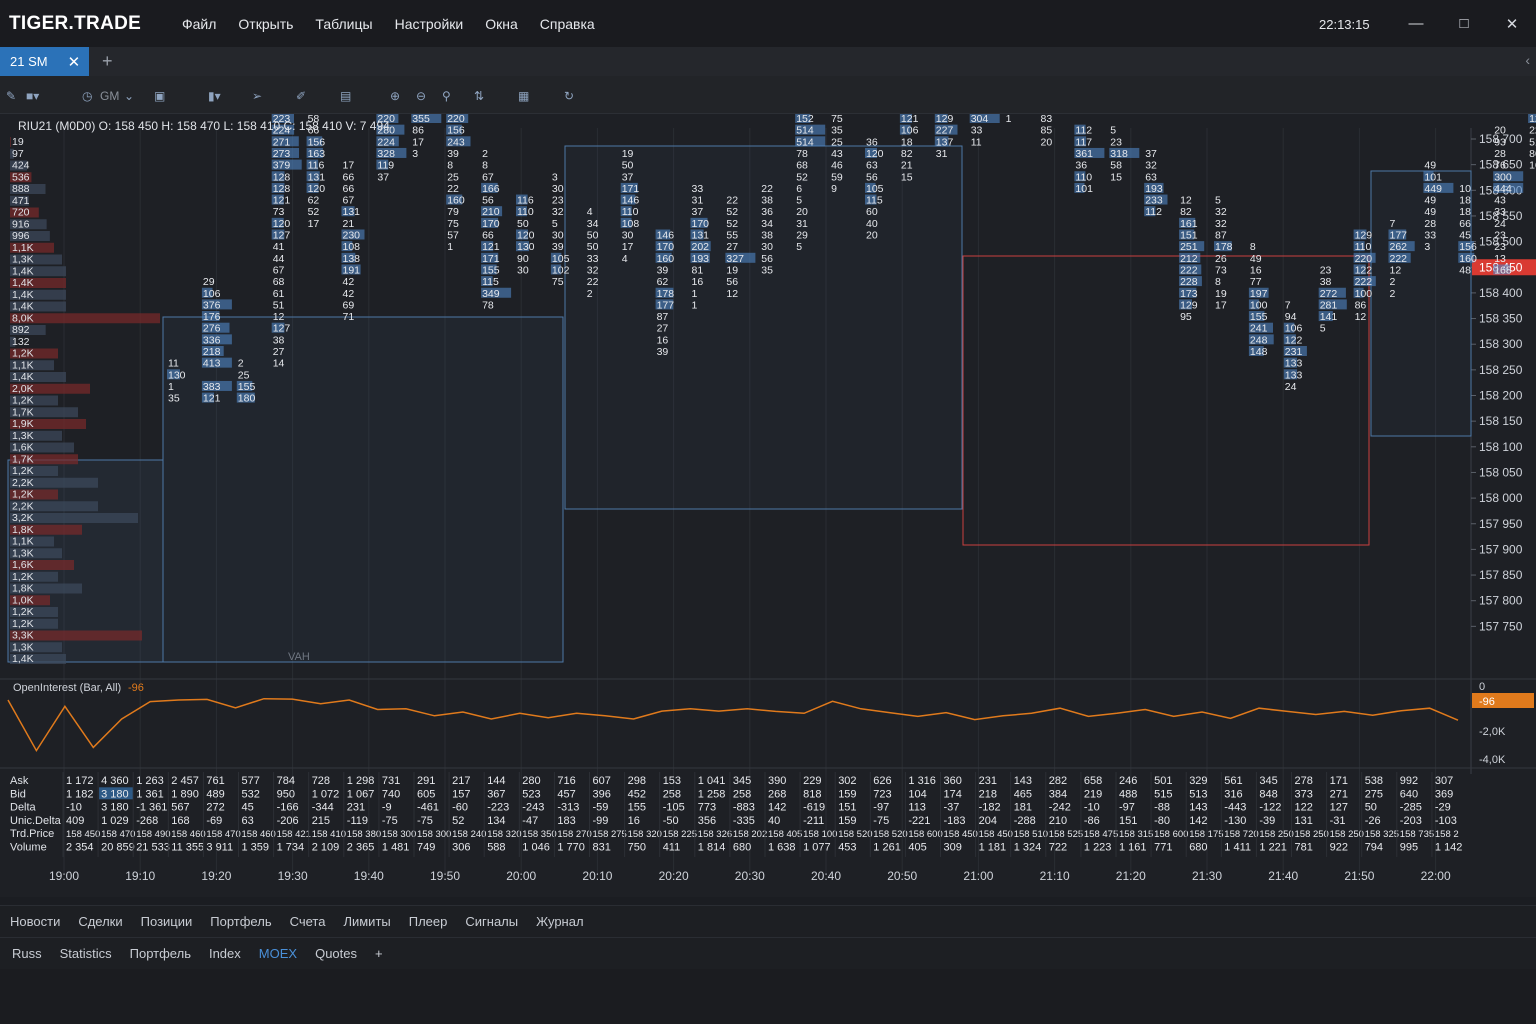 The image size is (1536, 1024). Describe the element at coordinates (1119, 154) in the screenshot. I see `cluster-value: 318` at that location.